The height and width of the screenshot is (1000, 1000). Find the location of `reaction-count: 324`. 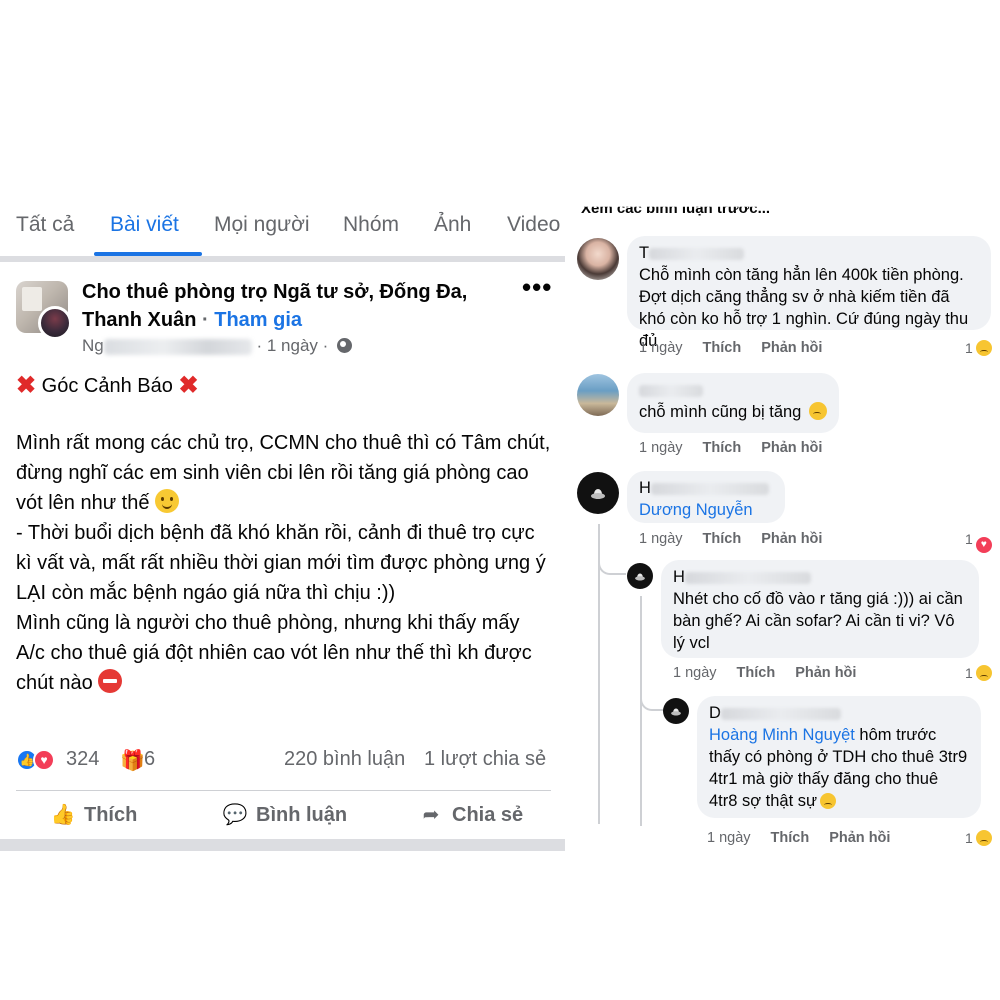

reaction-count: 324 is located at coordinates (82, 759).